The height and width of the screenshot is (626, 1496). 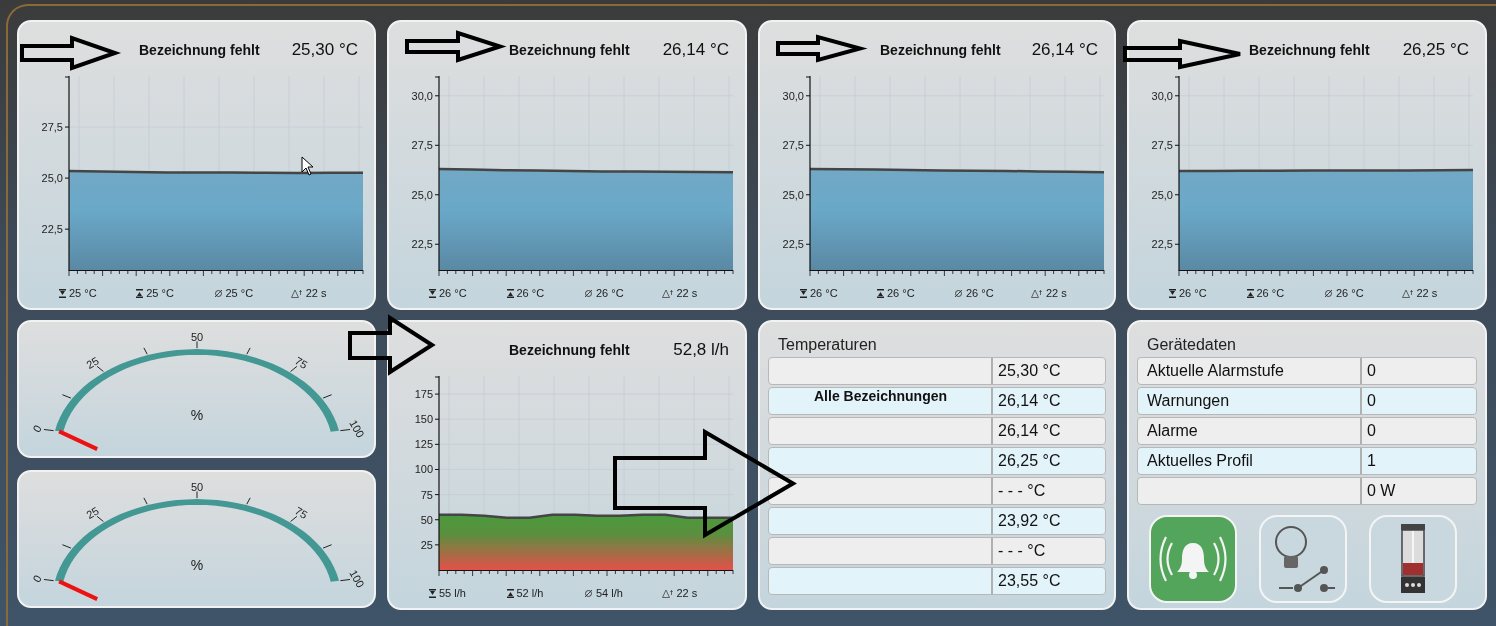 I want to click on axis-label: 75, so click(x=426, y=494).